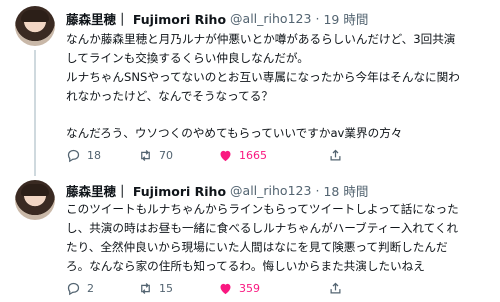 Image resolution: width=500 pixels, height=302 pixels. Describe the element at coordinates (94, 155) in the screenshot. I see `reply-count: 18` at that location.